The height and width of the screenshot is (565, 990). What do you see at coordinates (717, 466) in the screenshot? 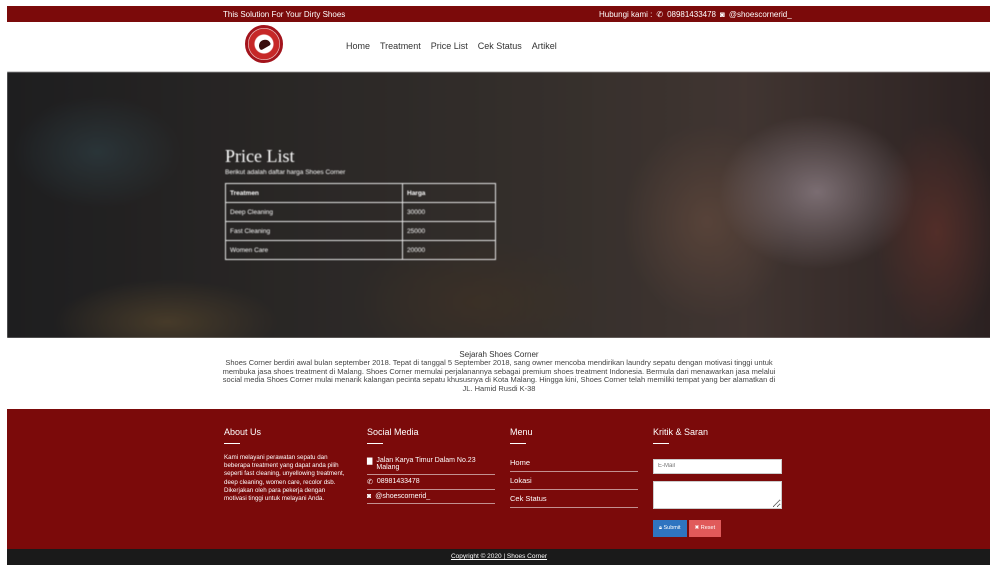
I see `email-field` at bounding box center [717, 466].